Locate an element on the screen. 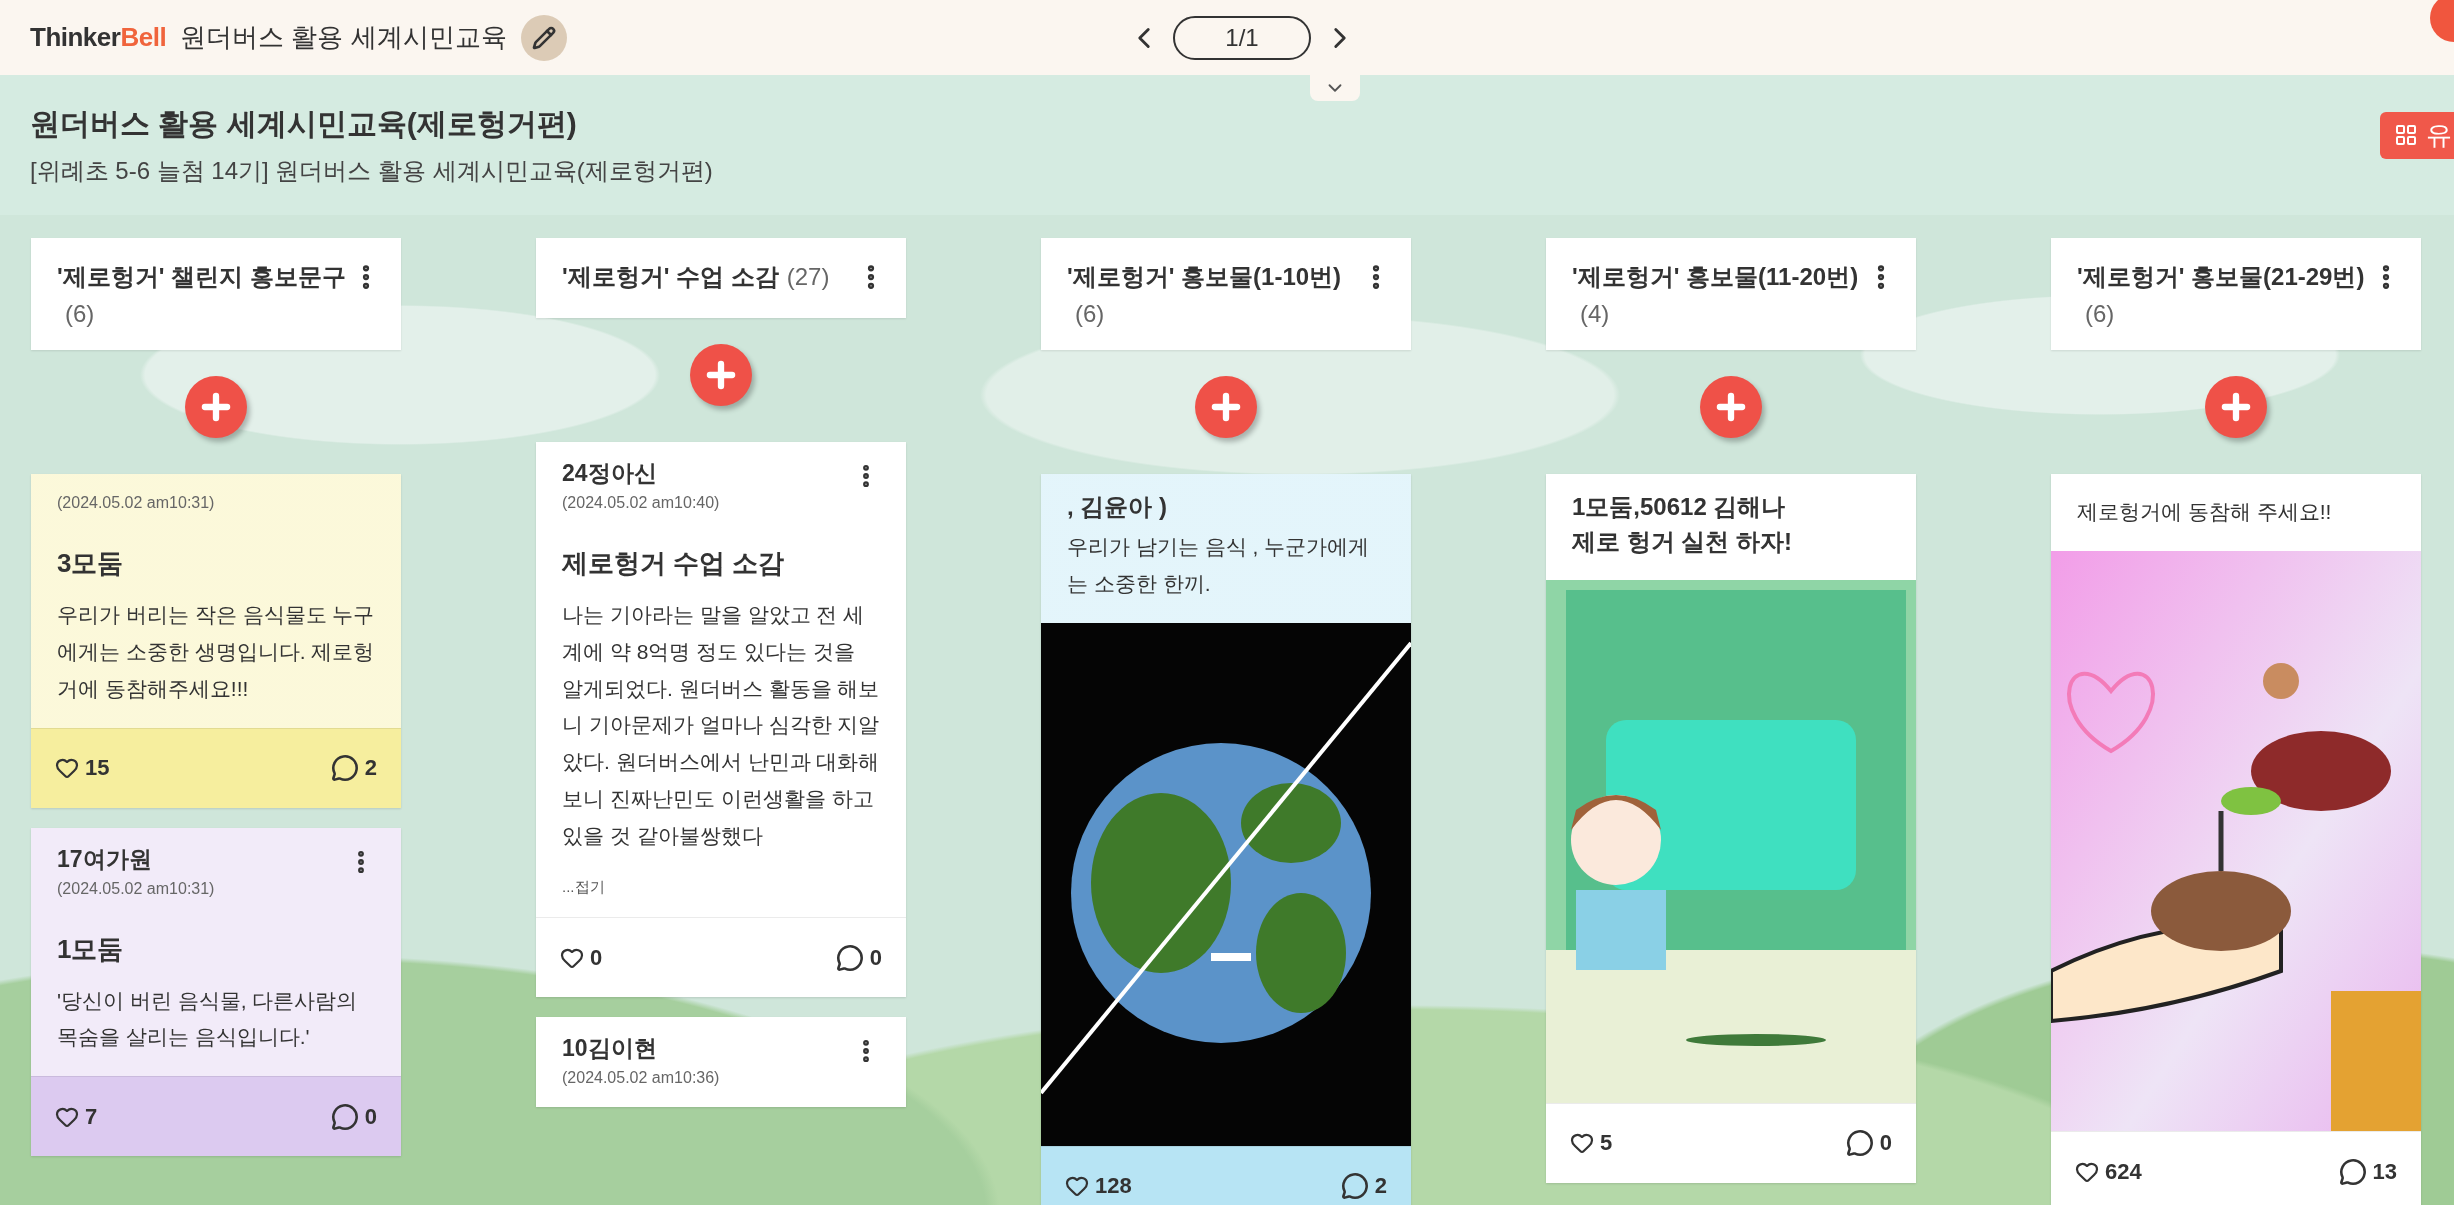 The height and width of the screenshot is (1205, 2454). column-title: '제로헝거' 홍보물(1-10번) (6) is located at coordinates (1205, 296).